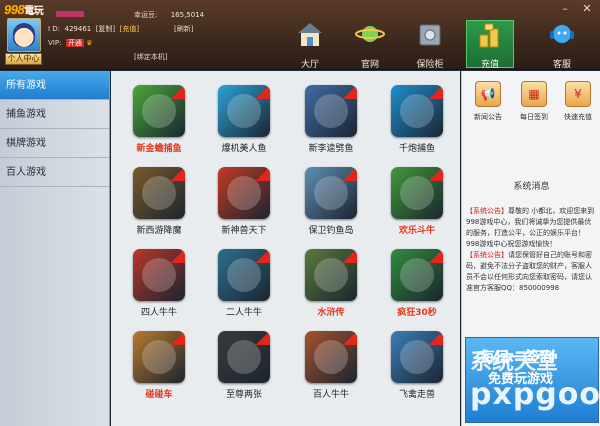  Describe the element at coordinates (187, 15) in the screenshot. I see `balance-value: 165,5014` at that location.